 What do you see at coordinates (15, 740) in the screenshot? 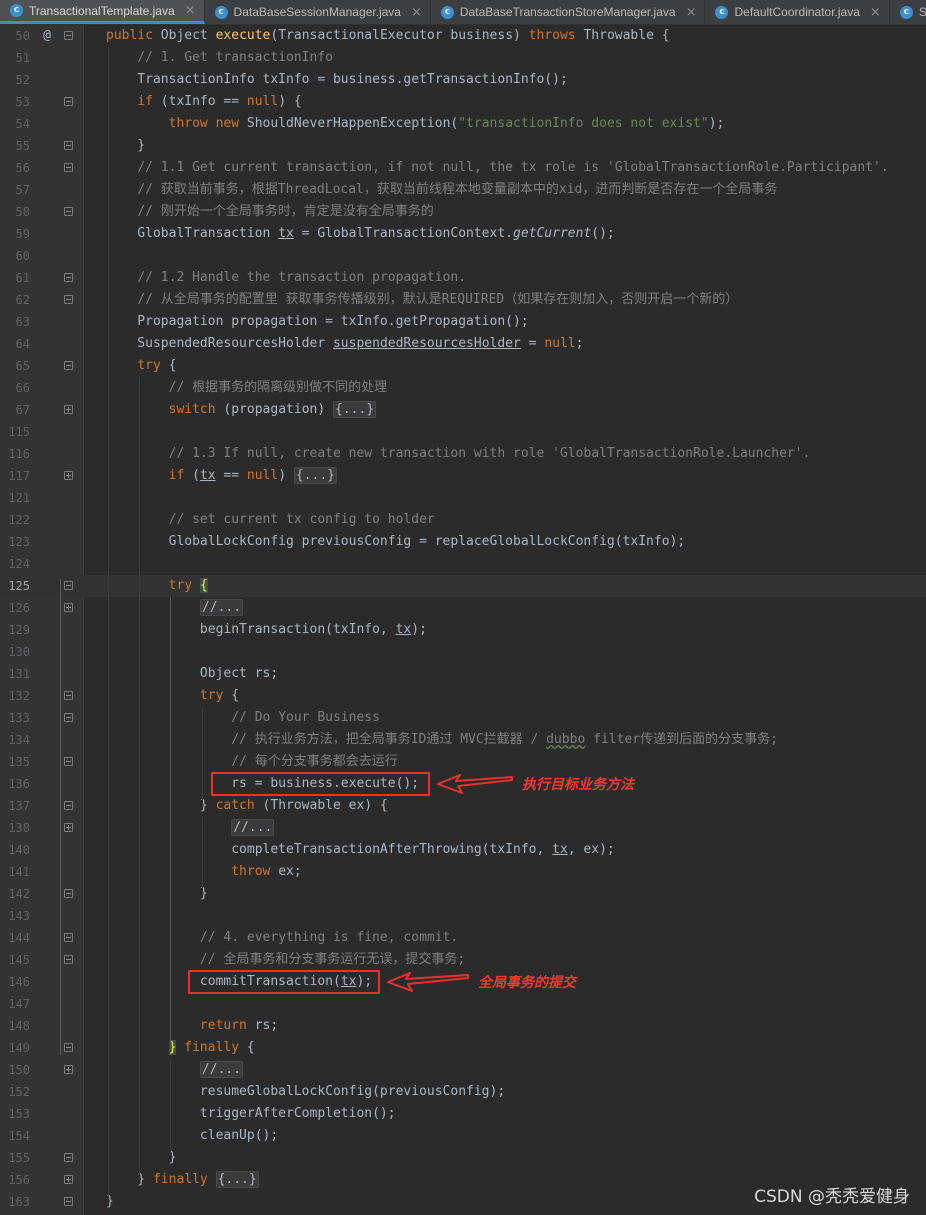
I see `line-number: 134` at bounding box center [15, 740].